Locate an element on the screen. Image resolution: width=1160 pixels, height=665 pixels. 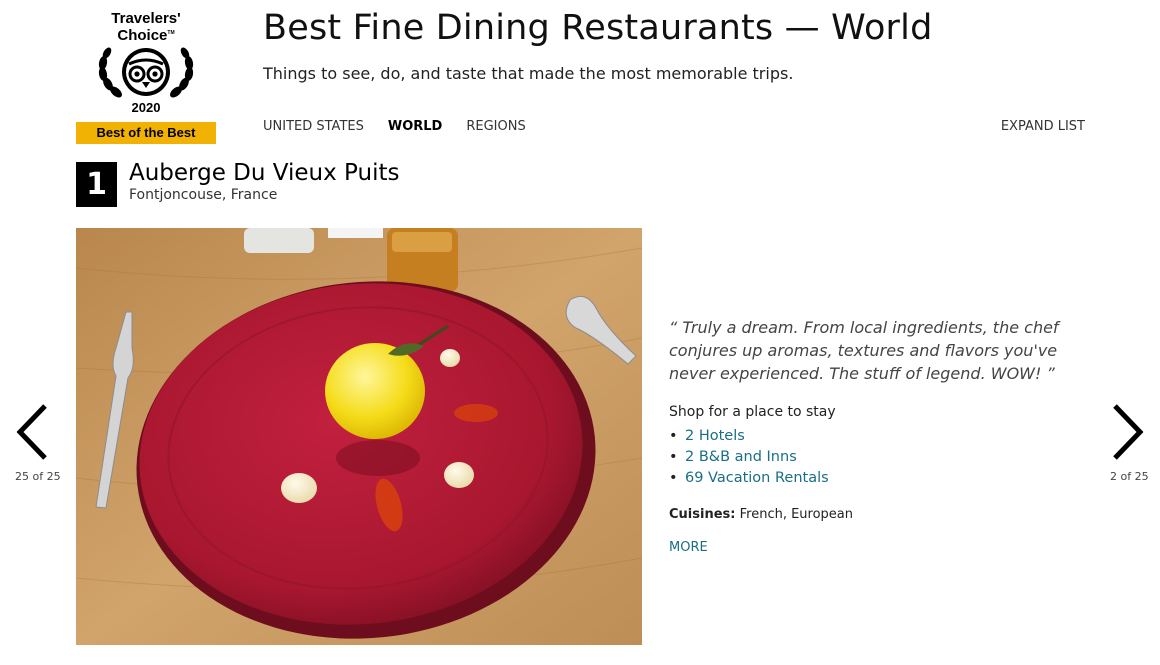
shop-label: Shop for a place to stay is located at coordinates (752, 412).